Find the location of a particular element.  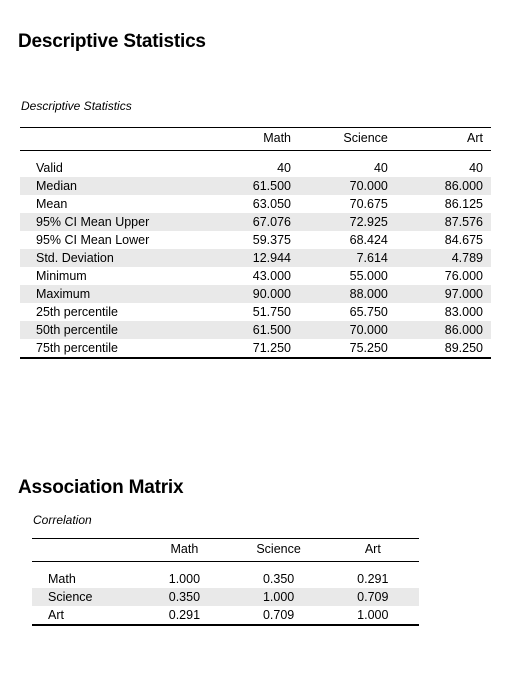

table-cell-value: 72.925 is located at coordinates (347, 222).